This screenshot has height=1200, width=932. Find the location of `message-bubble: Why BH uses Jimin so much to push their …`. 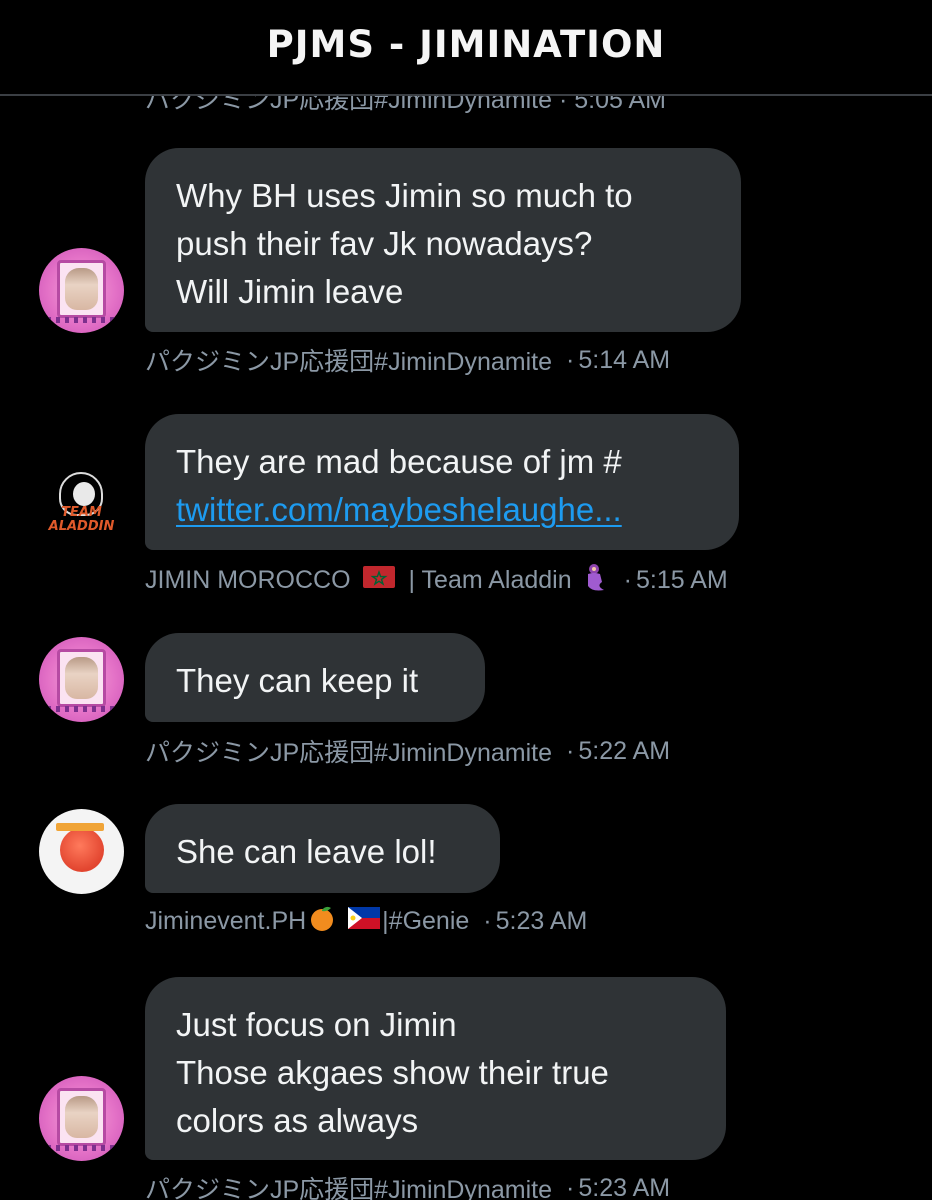

message-bubble: Why BH uses Jimin so much to push their … is located at coordinates (443, 240).